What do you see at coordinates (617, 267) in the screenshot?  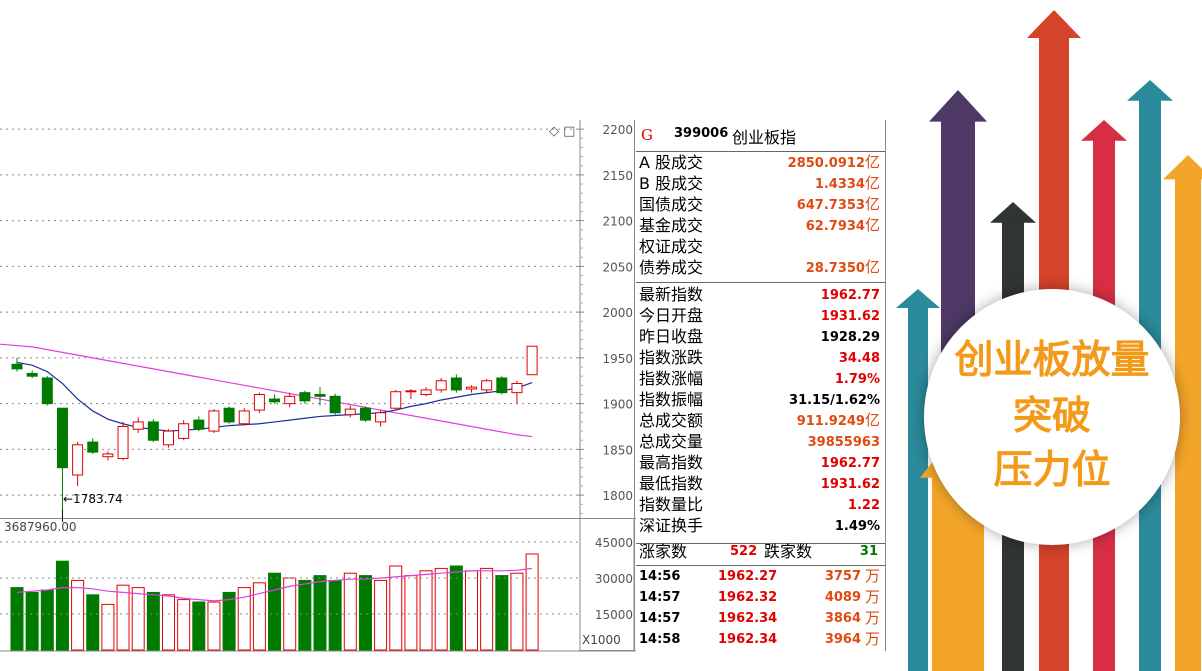 I see `price-tick-label: 2050` at bounding box center [617, 267].